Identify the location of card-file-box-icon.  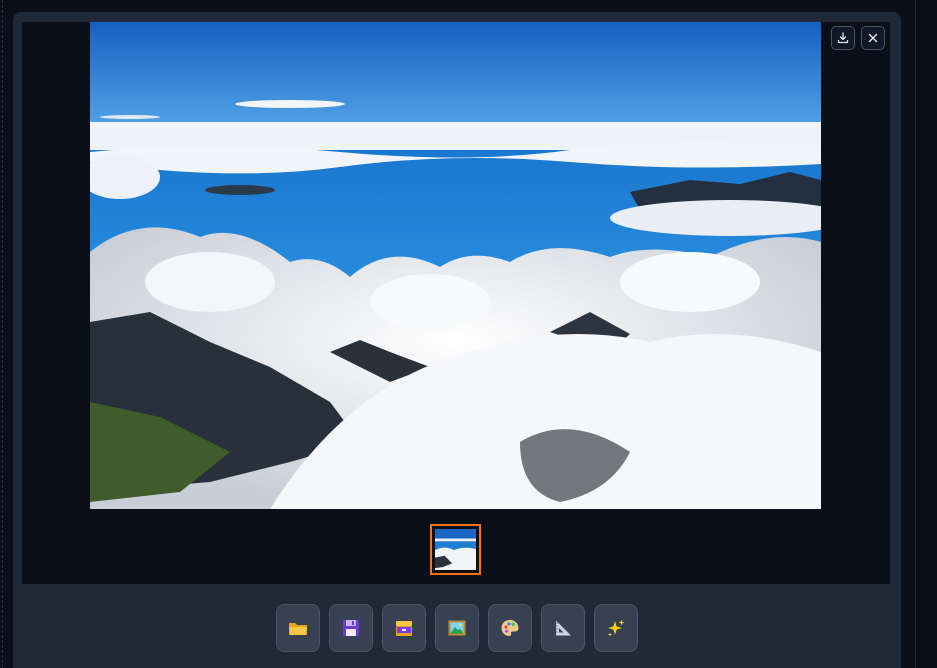
(404, 628).